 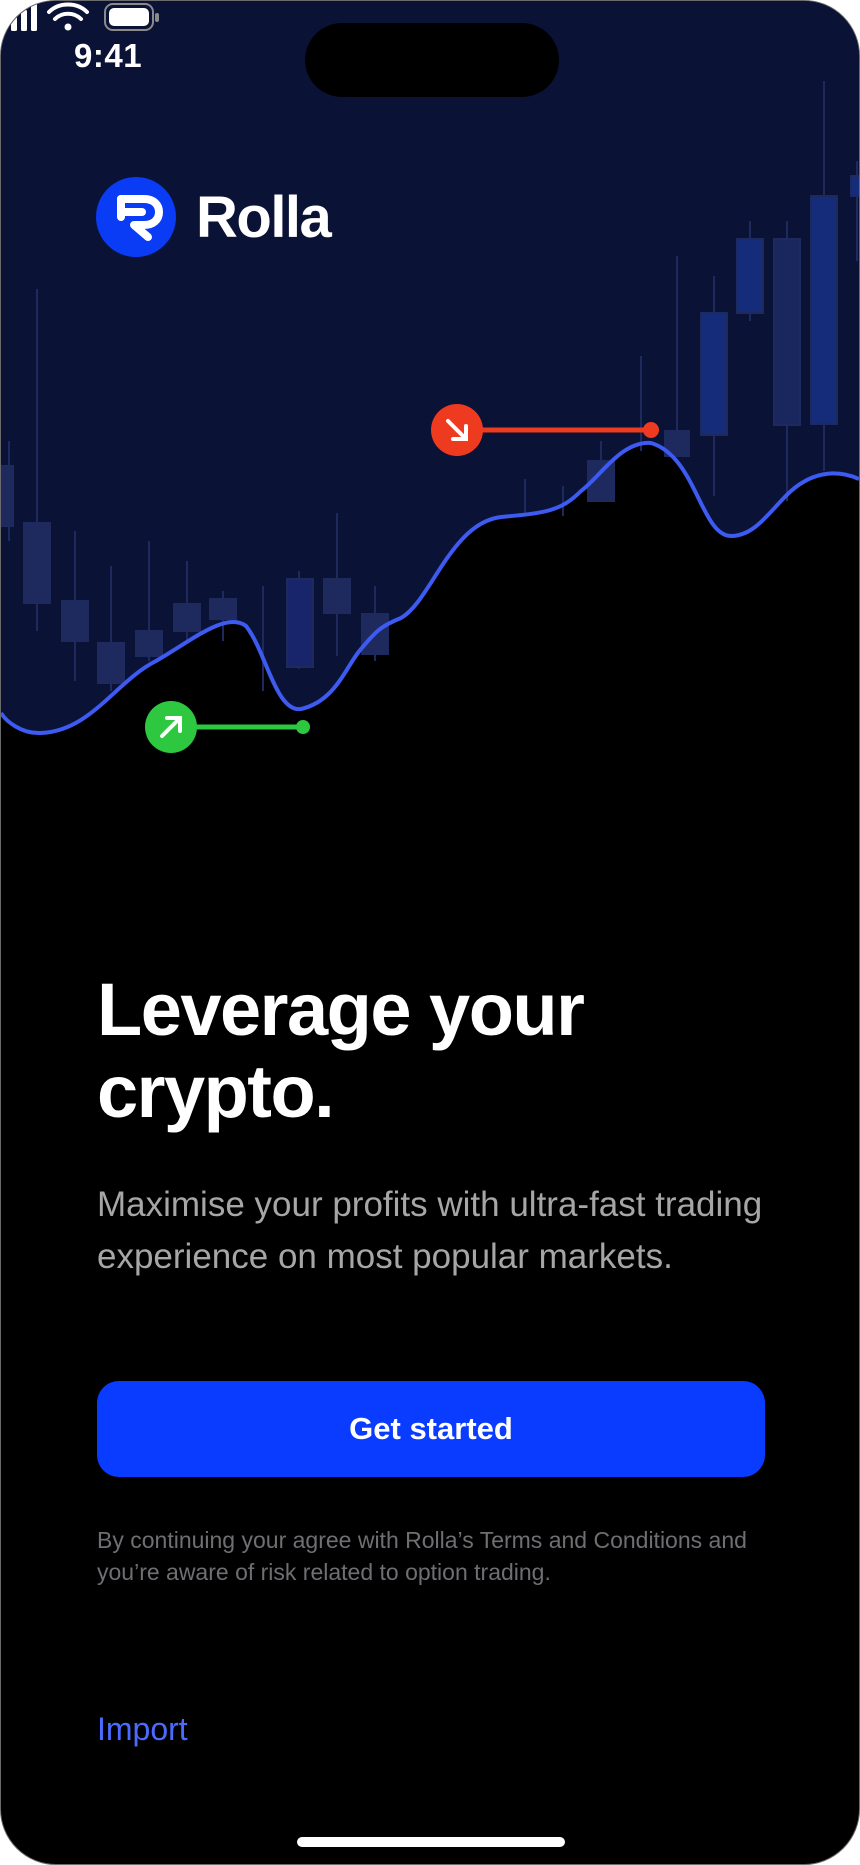 I want to click on brand-logo: Rolla, so click(x=214, y=217).